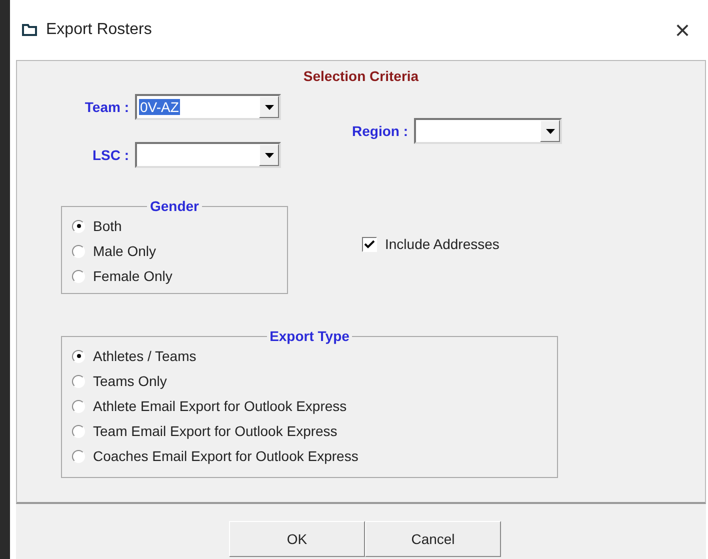 Image resolution: width=708 pixels, height=559 pixels. What do you see at coordinates (380, 131) in the screenshot?
I see `field-label: Region :` at bounding box center [380, 131].